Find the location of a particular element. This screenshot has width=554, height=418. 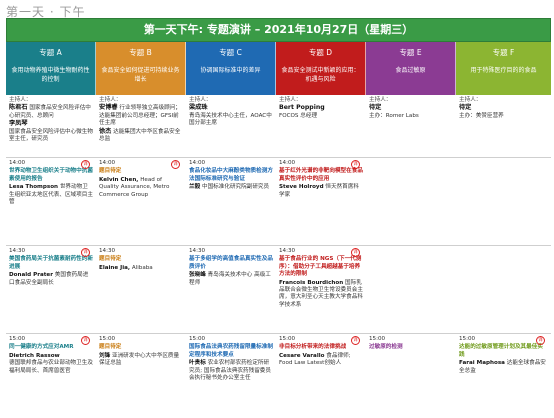

speaker-affiliation: Alibaba is located at coordinates (142, 267).